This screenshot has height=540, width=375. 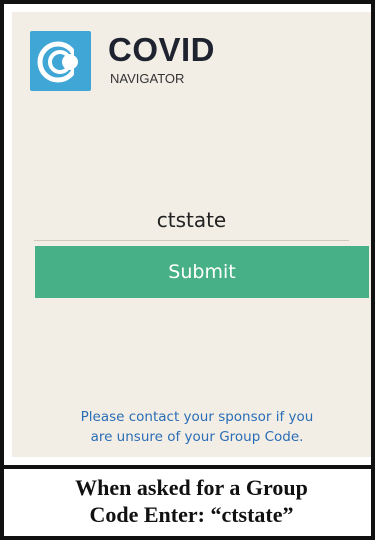 What do you see at coordinates (197, 437) in the screenshot?
I see `contact-note-line-2: are unsure of your Group Code.` at bounding box center [197, 437].